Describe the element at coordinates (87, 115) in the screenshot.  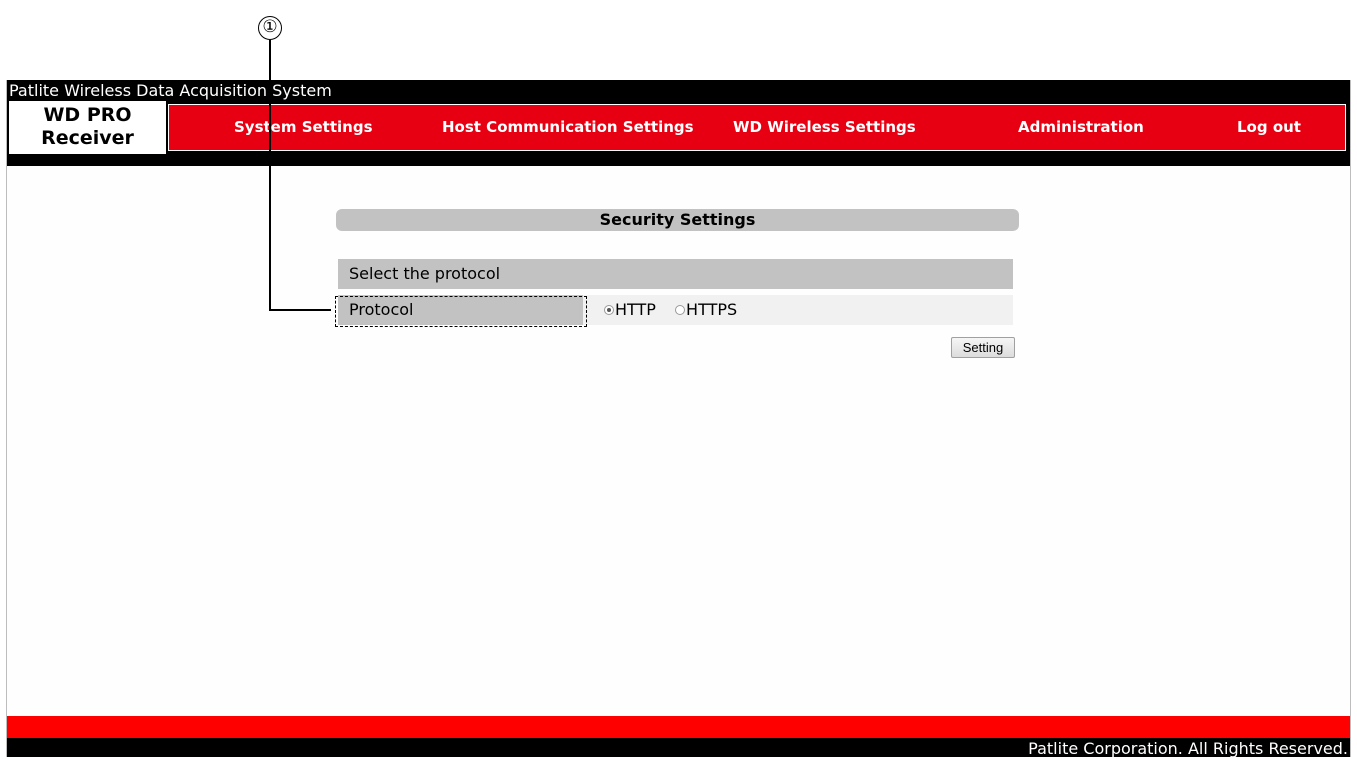
I see `logo-line-1: WD PRO` at that location.